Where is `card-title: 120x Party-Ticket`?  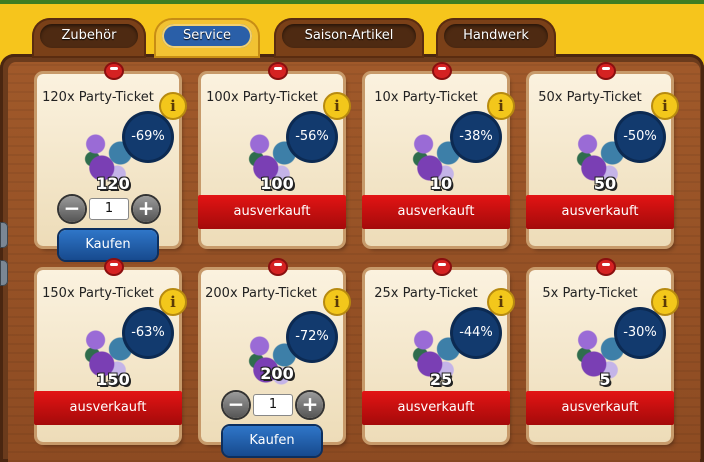 card-title: 120x Party-Ticket is located at coordinates (98, 97).